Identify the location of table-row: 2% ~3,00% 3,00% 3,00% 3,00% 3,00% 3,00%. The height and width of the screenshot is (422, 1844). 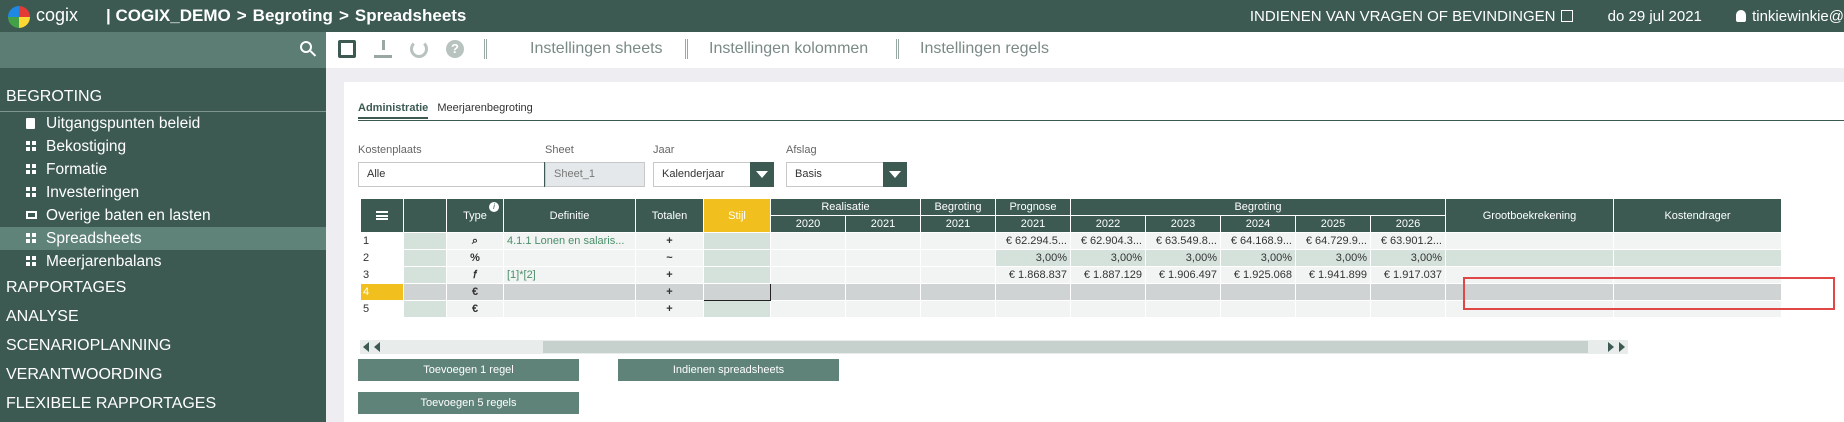
(1071, 258).